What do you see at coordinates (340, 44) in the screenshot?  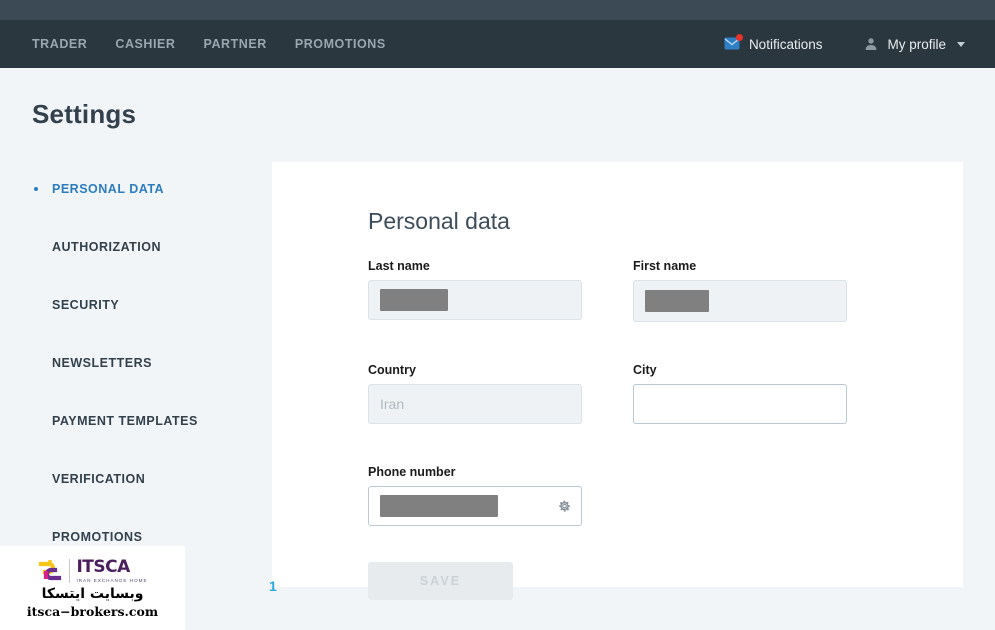 I see `nav-link-promotions: PROMOTIONS` at bounding box center [340, 44].